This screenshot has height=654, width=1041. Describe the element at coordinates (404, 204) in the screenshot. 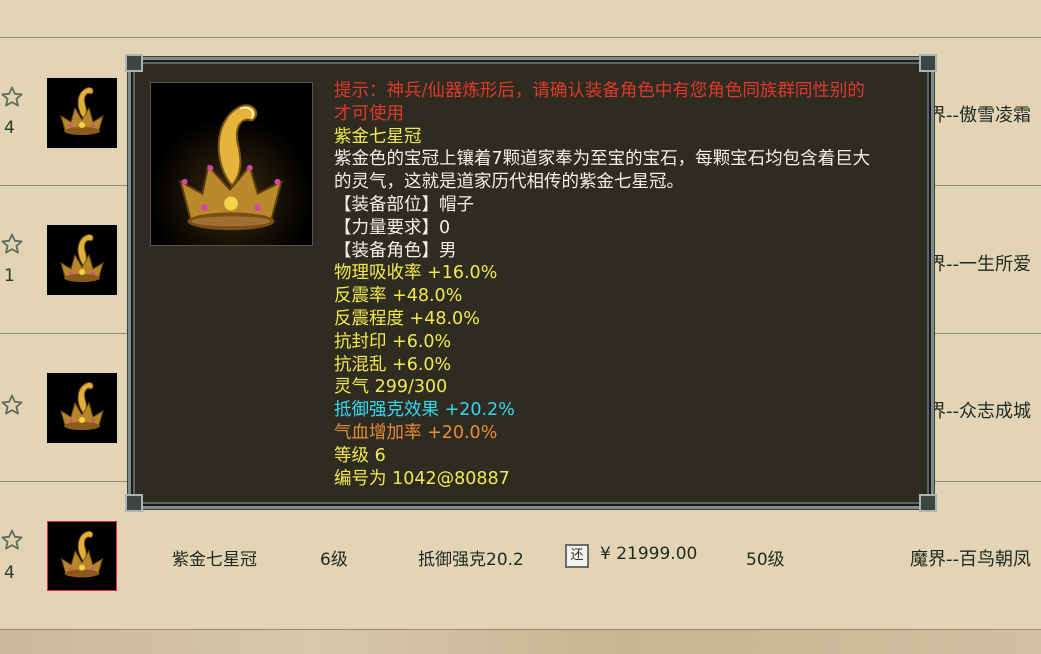

I see `tooltip-slot: 【装备部位】帽子` at that location.